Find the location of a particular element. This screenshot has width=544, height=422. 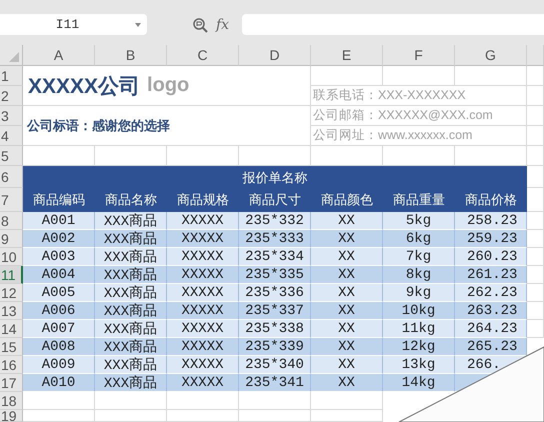

row-header: 12 is located at coordinates (11, 293).